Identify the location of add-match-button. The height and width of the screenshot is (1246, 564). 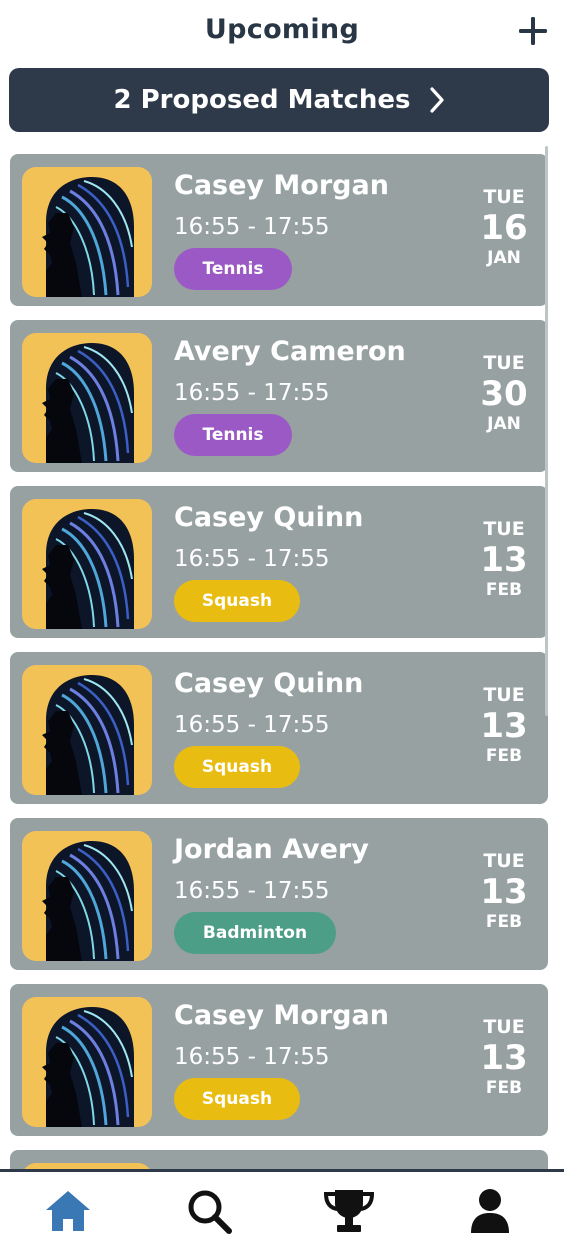
(533, 31).